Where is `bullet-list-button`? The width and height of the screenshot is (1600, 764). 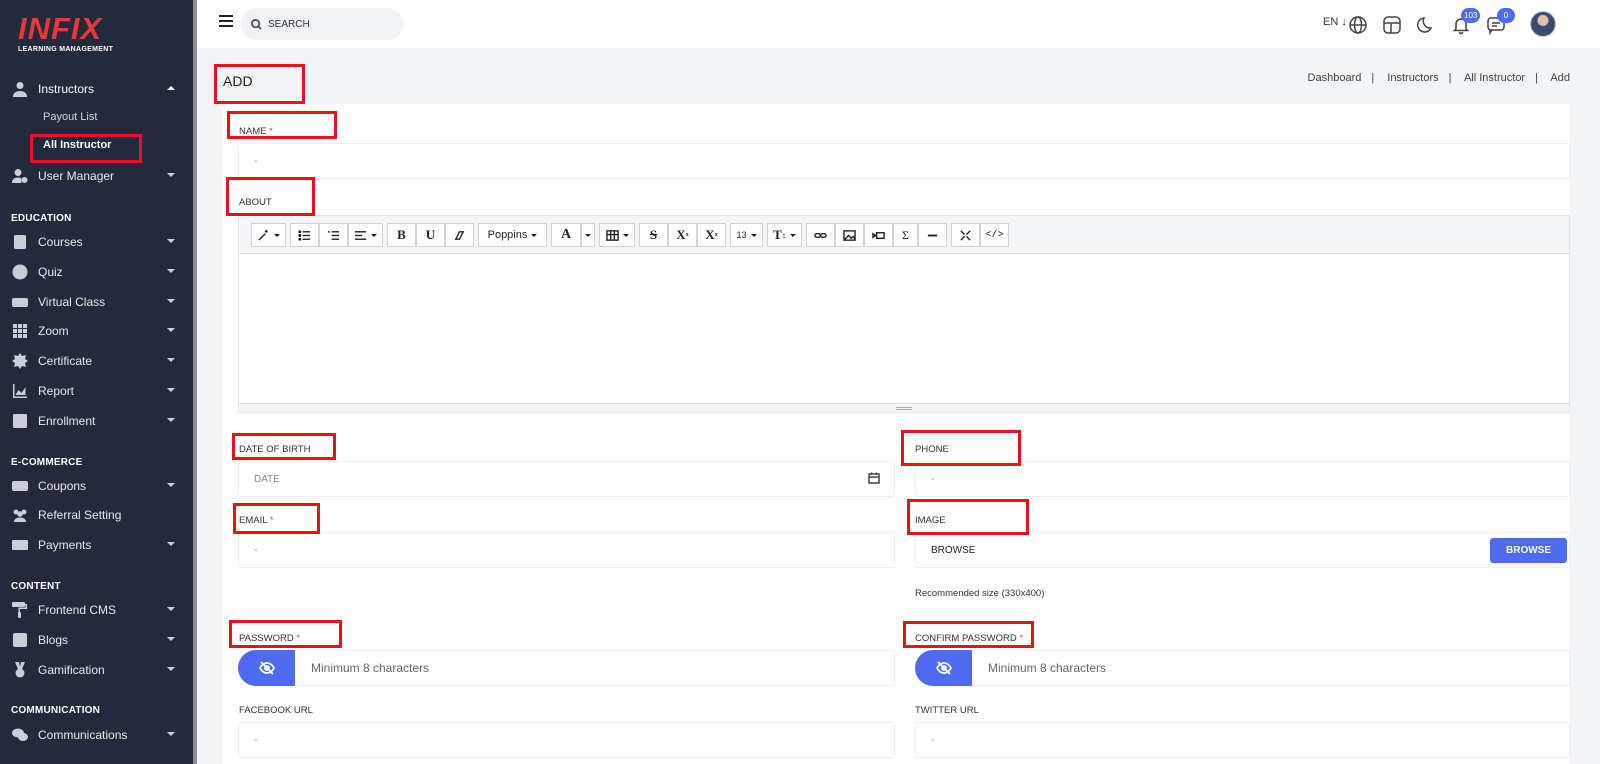 bullet-list-button is located at coordinates (304, 235).